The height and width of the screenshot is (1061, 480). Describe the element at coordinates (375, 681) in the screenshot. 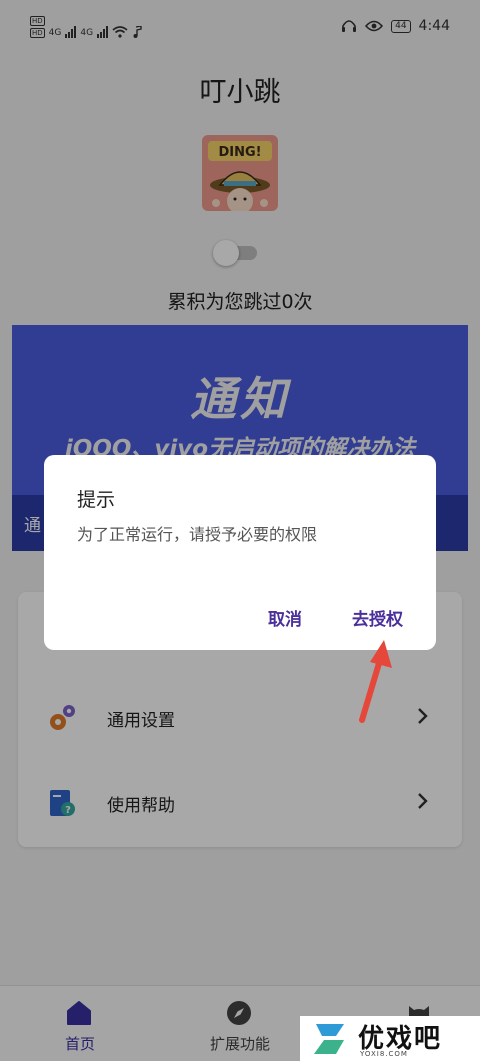

I see `annotation-arrow` at that location.